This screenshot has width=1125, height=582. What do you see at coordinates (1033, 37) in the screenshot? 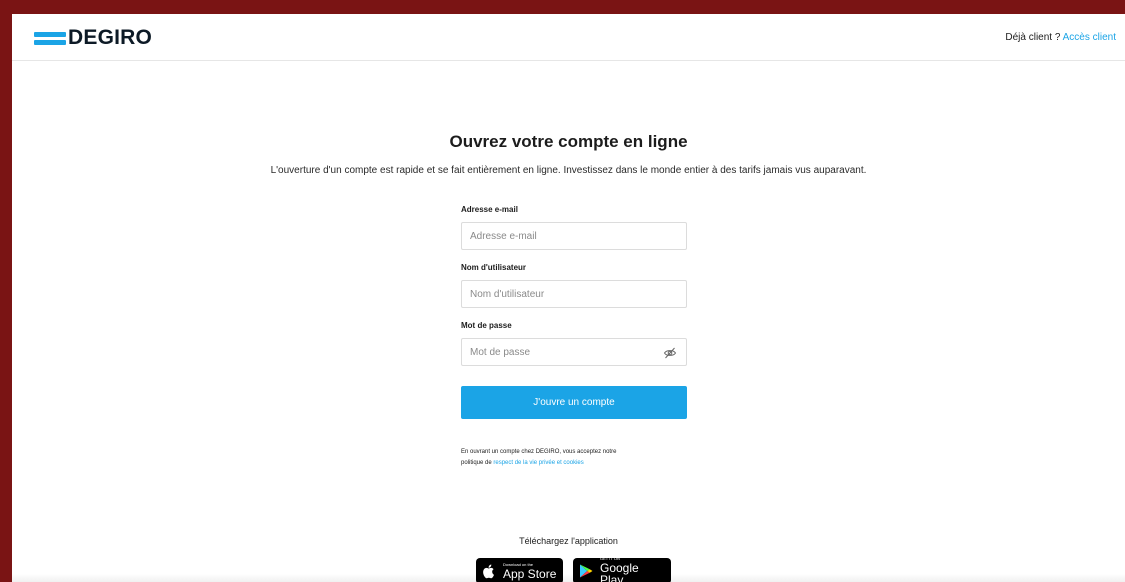
I see `existing-client-text: Déjà client ?` at bounding box center [1033, 37].